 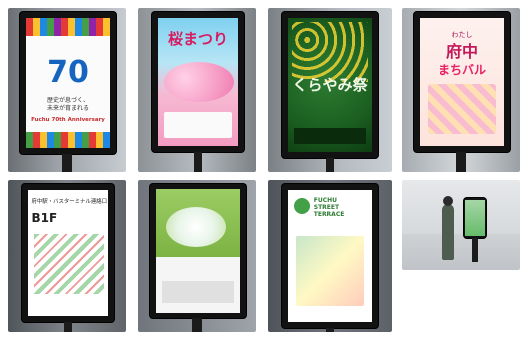 What do you see at coordinates (461, 51) in the screenshot?
I see `headline-main: 府中` at bounding box center [461, 51].